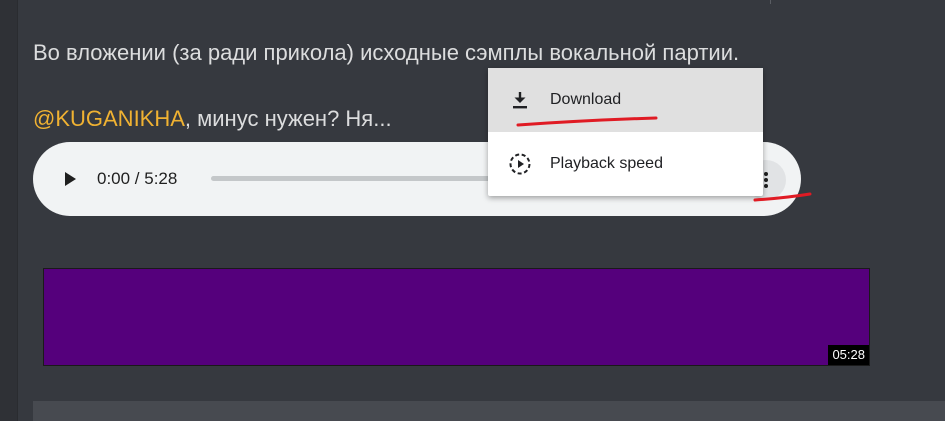  I want to click on menu-item-label: Playback speed, so click(606, 163).